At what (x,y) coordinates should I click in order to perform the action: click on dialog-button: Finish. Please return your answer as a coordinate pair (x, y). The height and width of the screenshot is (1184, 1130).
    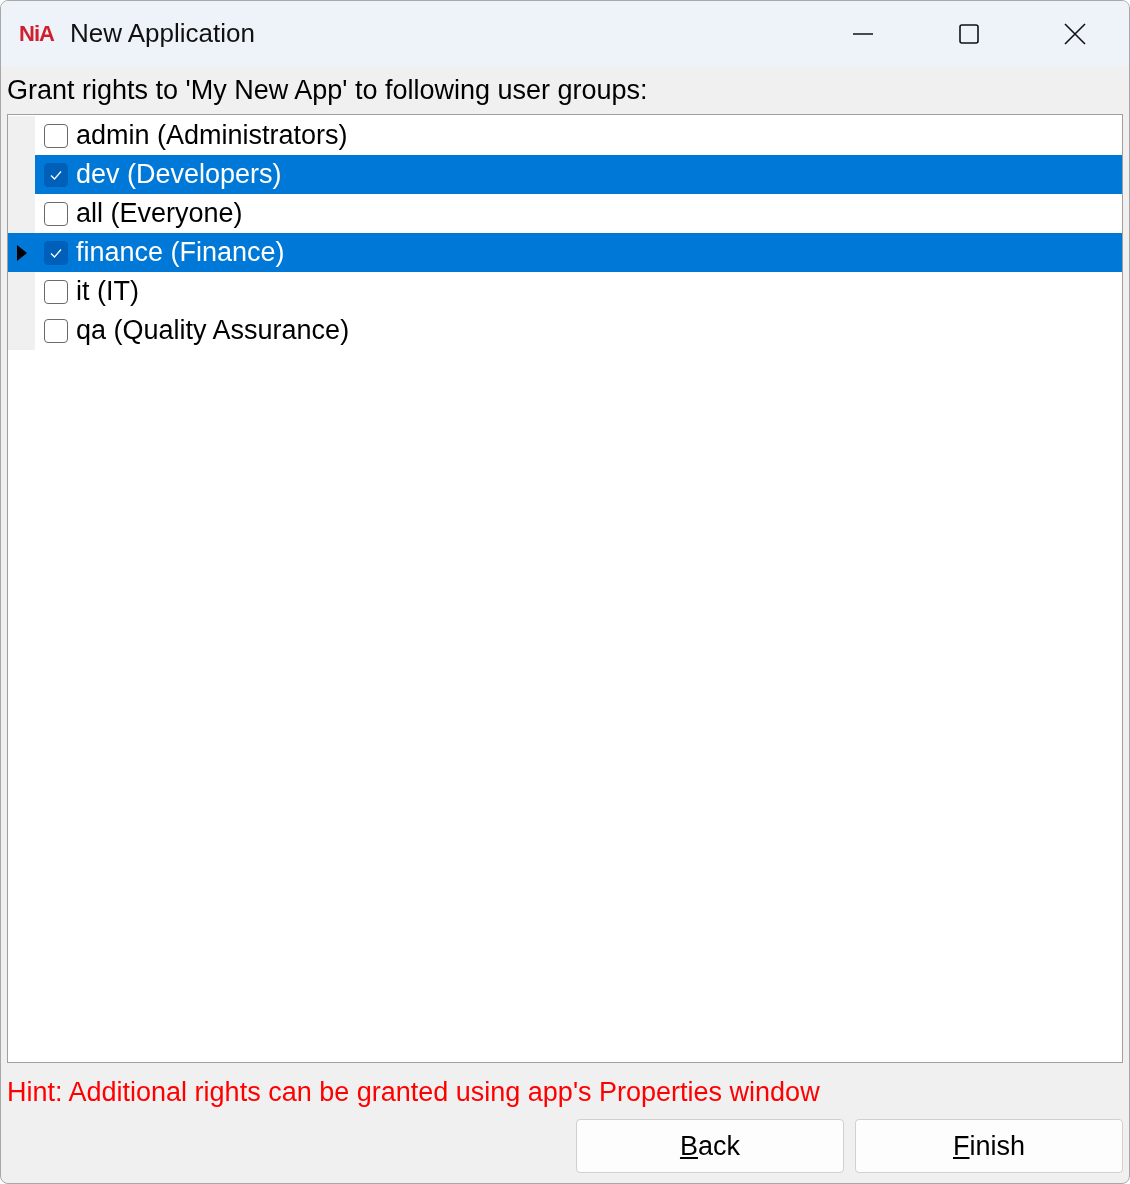
    Looking at the image, I should click on (989, 1146).